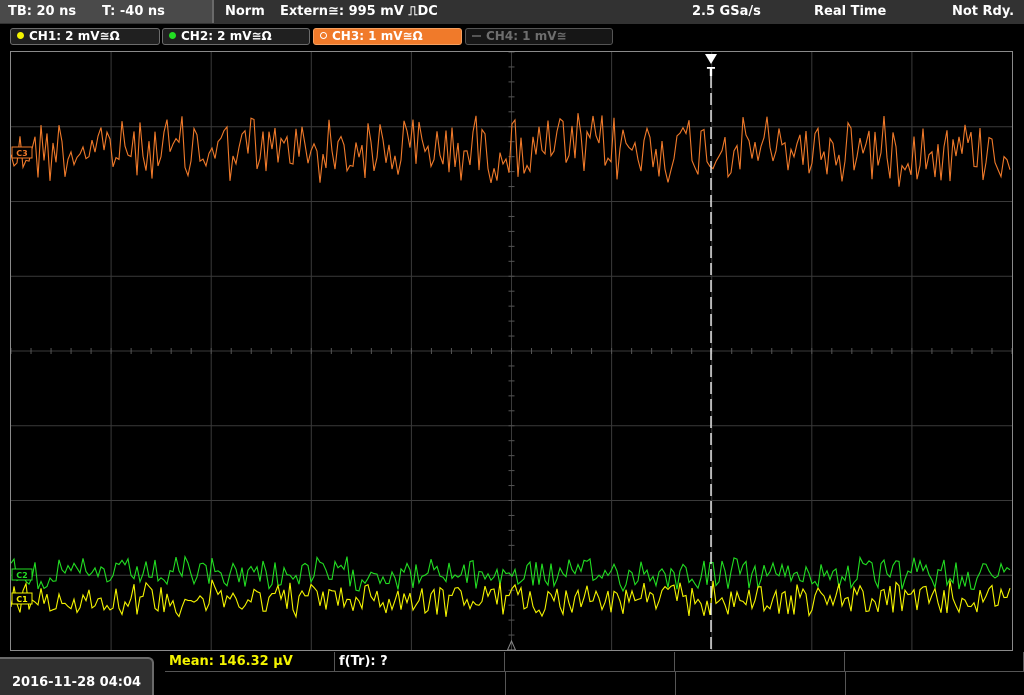 This screenshot has height=695, width=1024. What do you see at coordinates (77, 682) in the screenshot?
I see `datetime: 2016-11-28 04:04` at bounding box center [77, 682].